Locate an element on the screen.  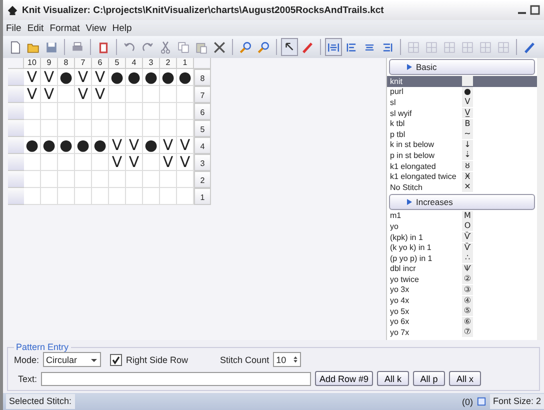
text-field is located at coordinates (176, 379).